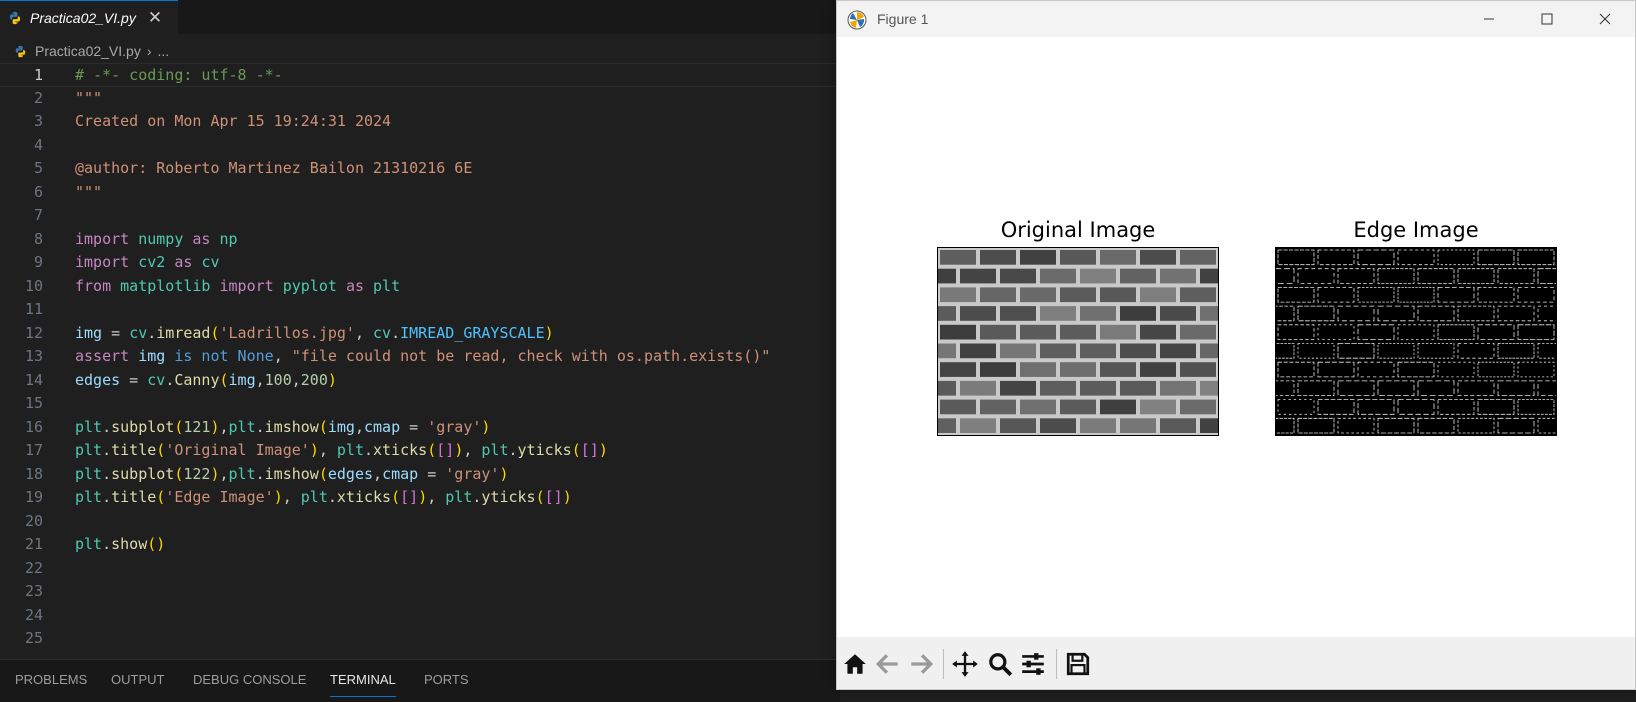 This screenshot has width=1636, height=702. What do you see at coordinates (20, 51) in the screenshot?
I see `python-file-icon` at bounding box center [20, 51].